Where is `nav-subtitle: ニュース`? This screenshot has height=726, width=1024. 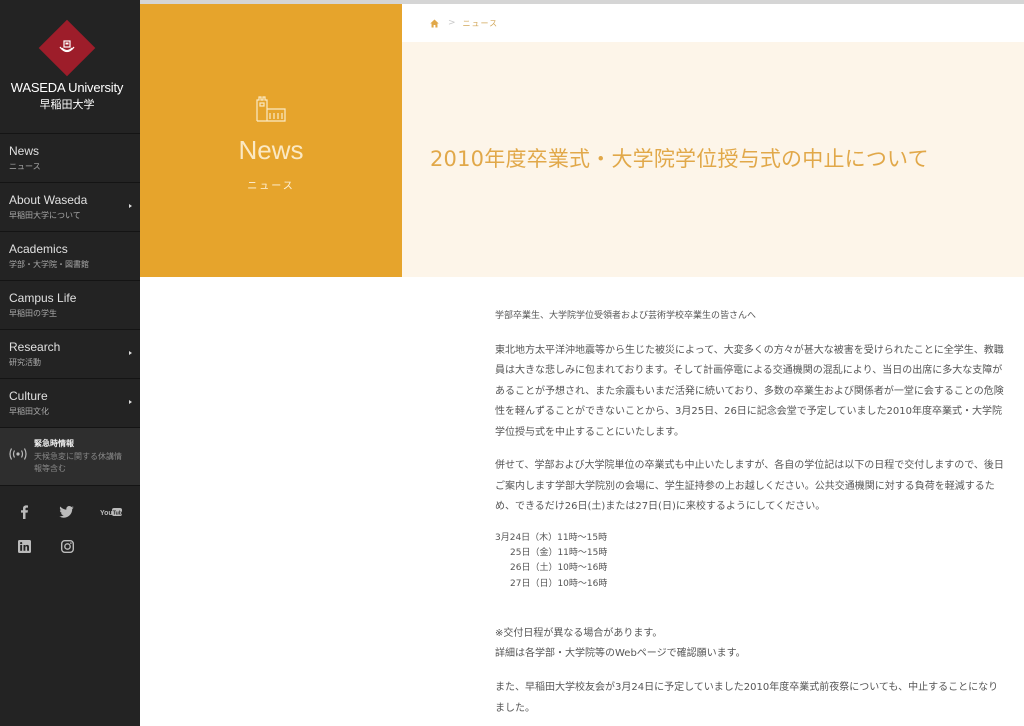 nav-subtitle: ニュース is located at coordinates (25, 166).